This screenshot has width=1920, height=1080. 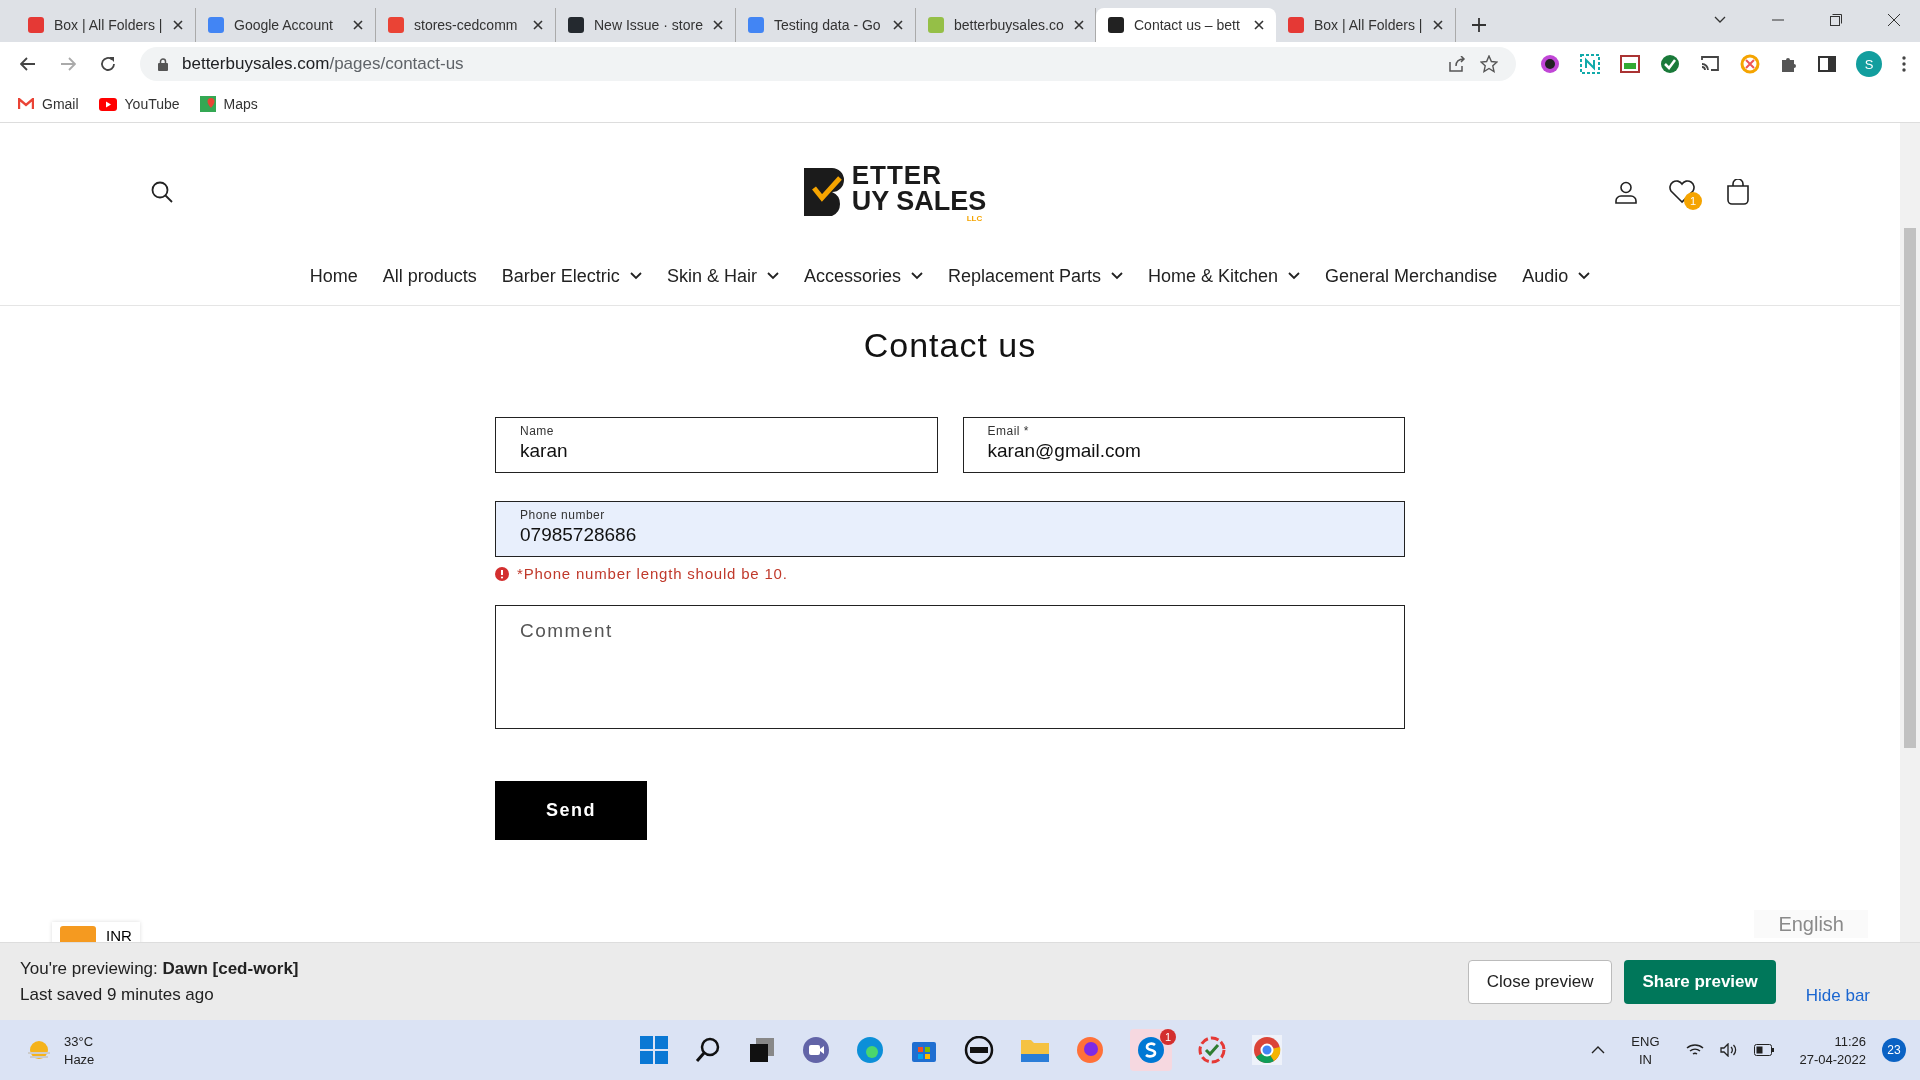 What do you see at coordinates (1645, 1050) in the screenshot?
I see `input-language: ENG IN` at bounding box center [1645, 1050].